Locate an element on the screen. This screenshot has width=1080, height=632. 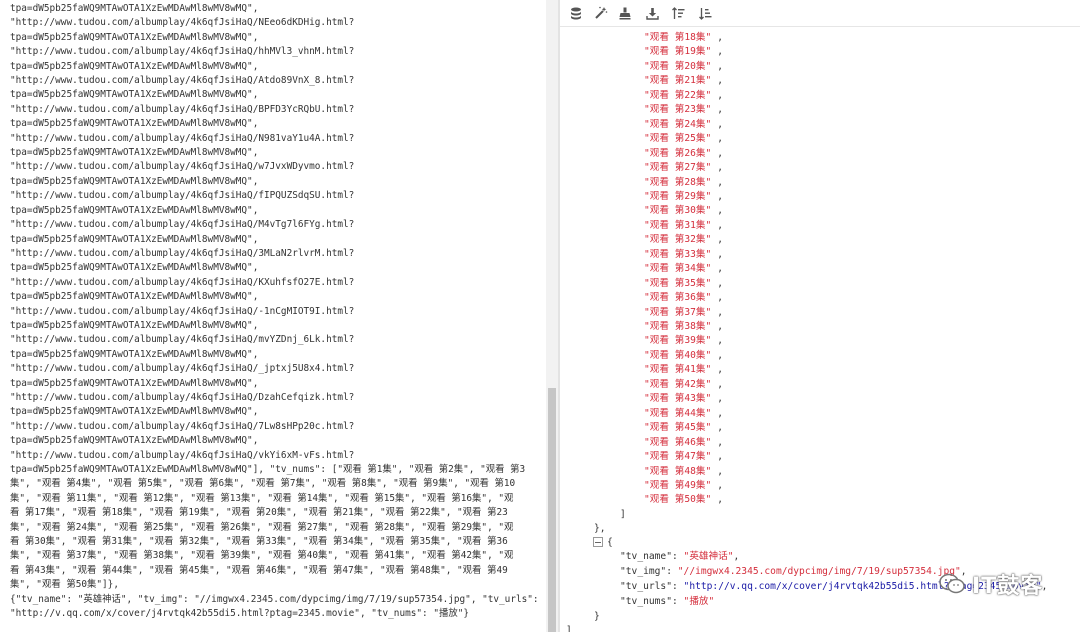
episode-item: "观看 第36集", is located at coordinates (683, 298).